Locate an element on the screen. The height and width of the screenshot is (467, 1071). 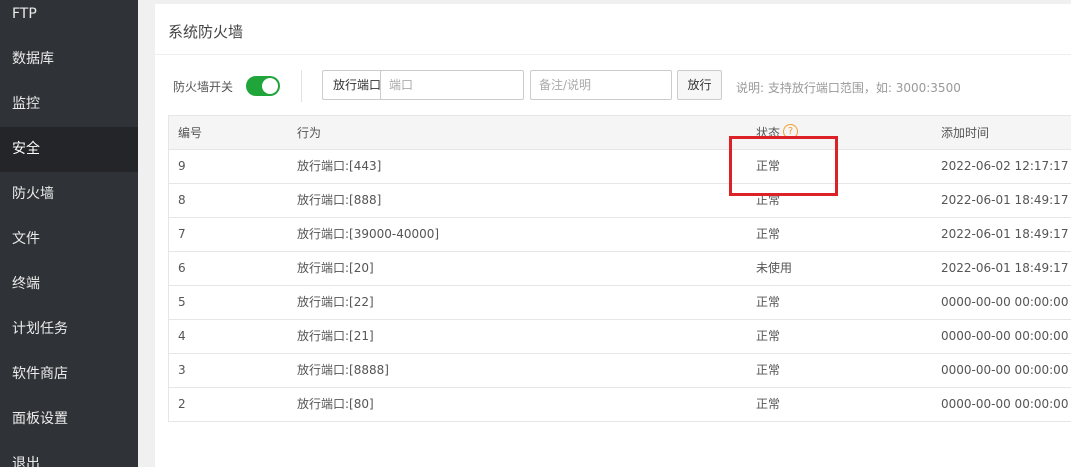
allow-button: 放行 is located at coordinates (699, 85).